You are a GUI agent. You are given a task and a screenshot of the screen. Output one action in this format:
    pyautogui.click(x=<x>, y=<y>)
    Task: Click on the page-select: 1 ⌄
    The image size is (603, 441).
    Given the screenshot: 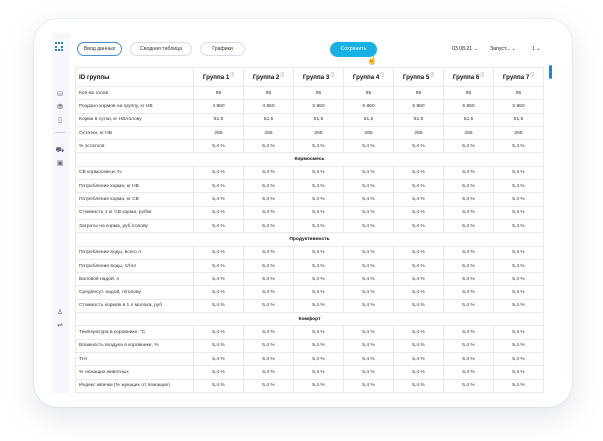 What is the action you would take?
    pyautogui.click(x=536, y=49)
    